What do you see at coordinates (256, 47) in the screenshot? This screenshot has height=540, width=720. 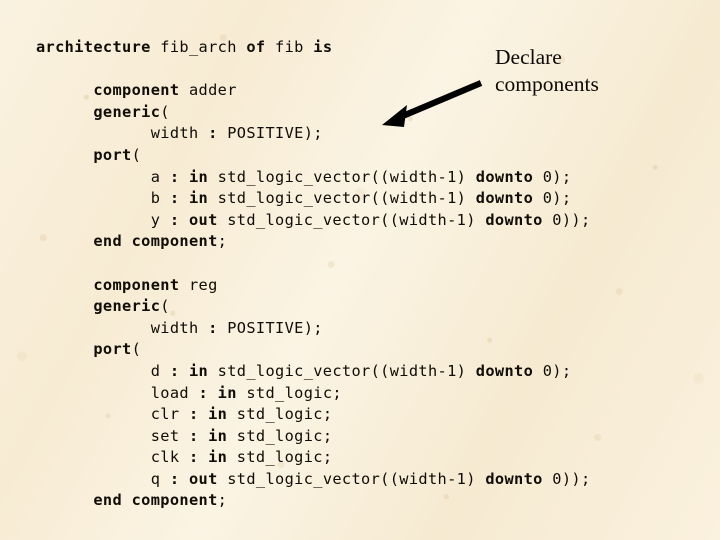 I see `keyword-of: of` at bounding box center [256, 47].